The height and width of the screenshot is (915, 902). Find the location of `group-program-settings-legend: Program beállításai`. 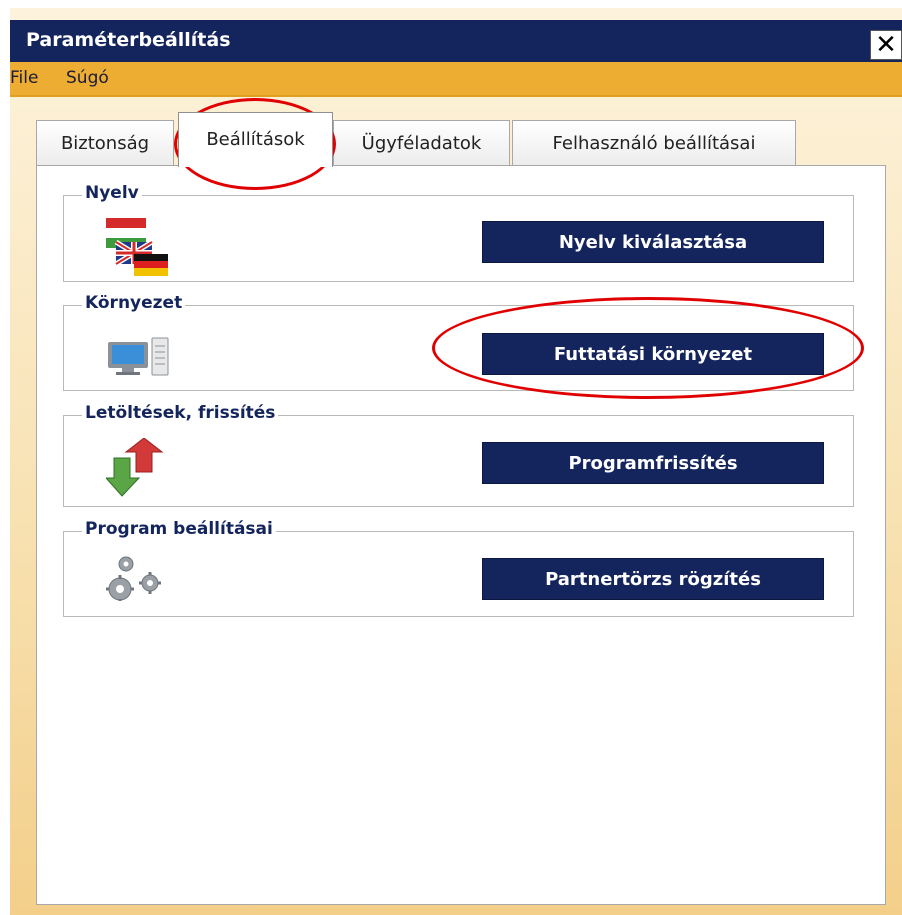

group-program-settings-legend: Program beállításai is located at coordinates (179, 529).